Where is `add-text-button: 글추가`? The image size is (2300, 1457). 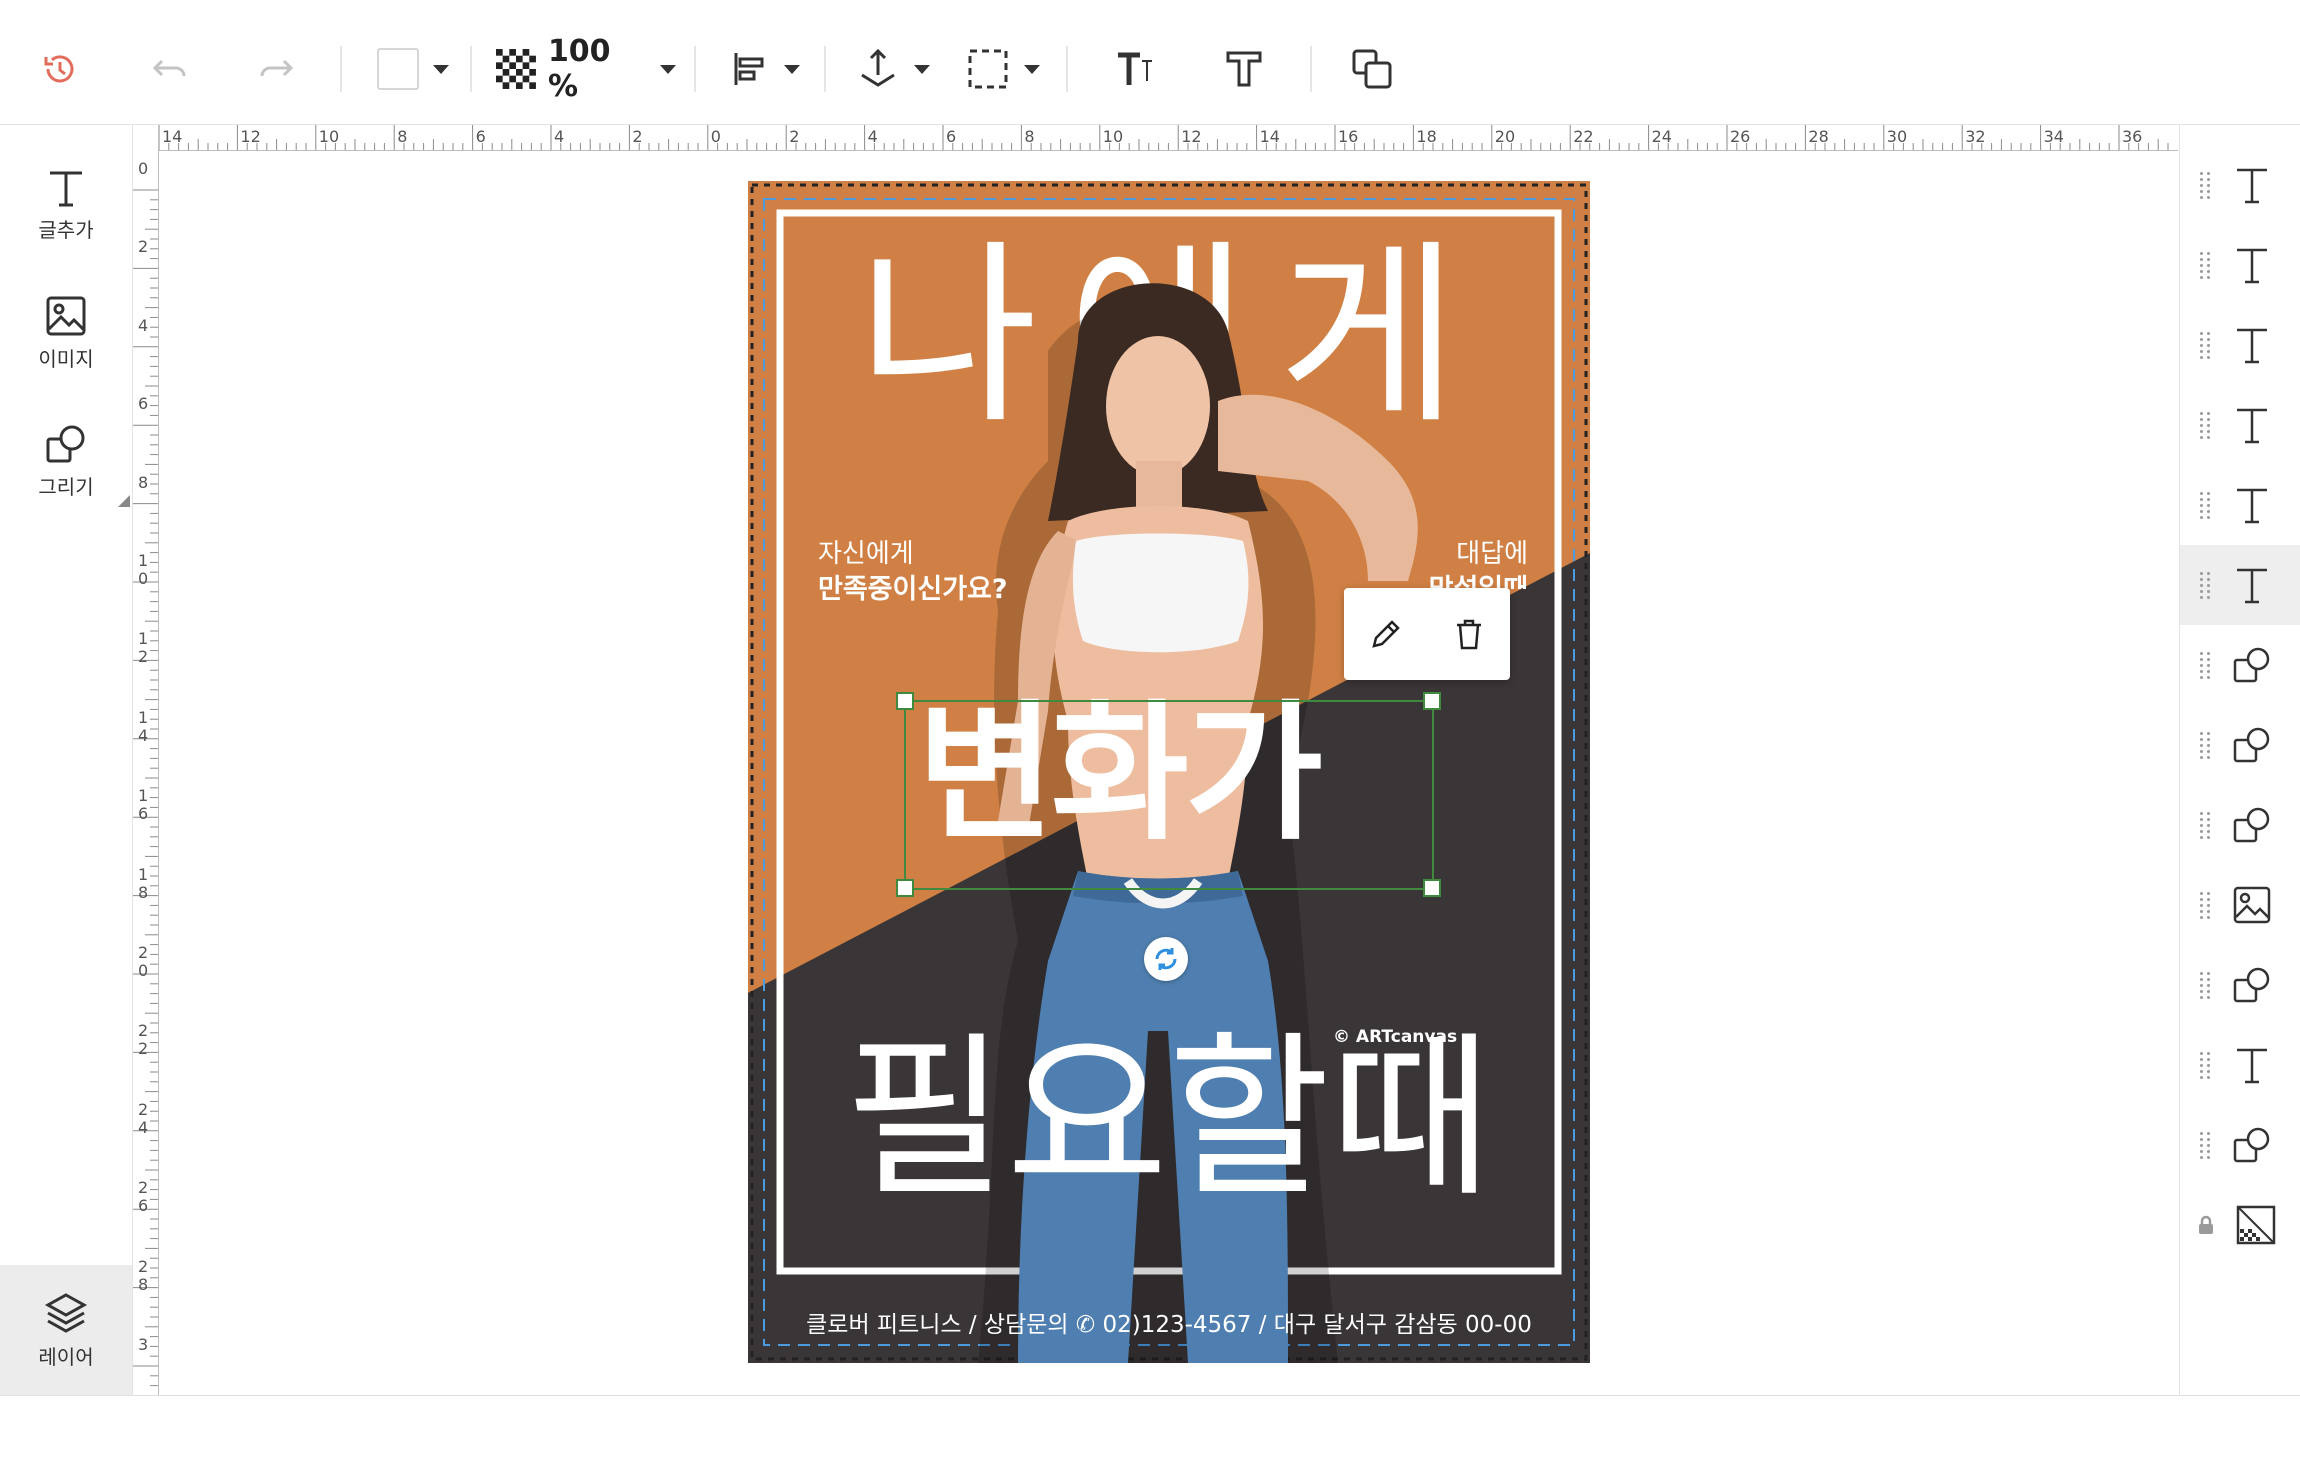 add-text-button: 글추가 is located at coordinates (66, 205).